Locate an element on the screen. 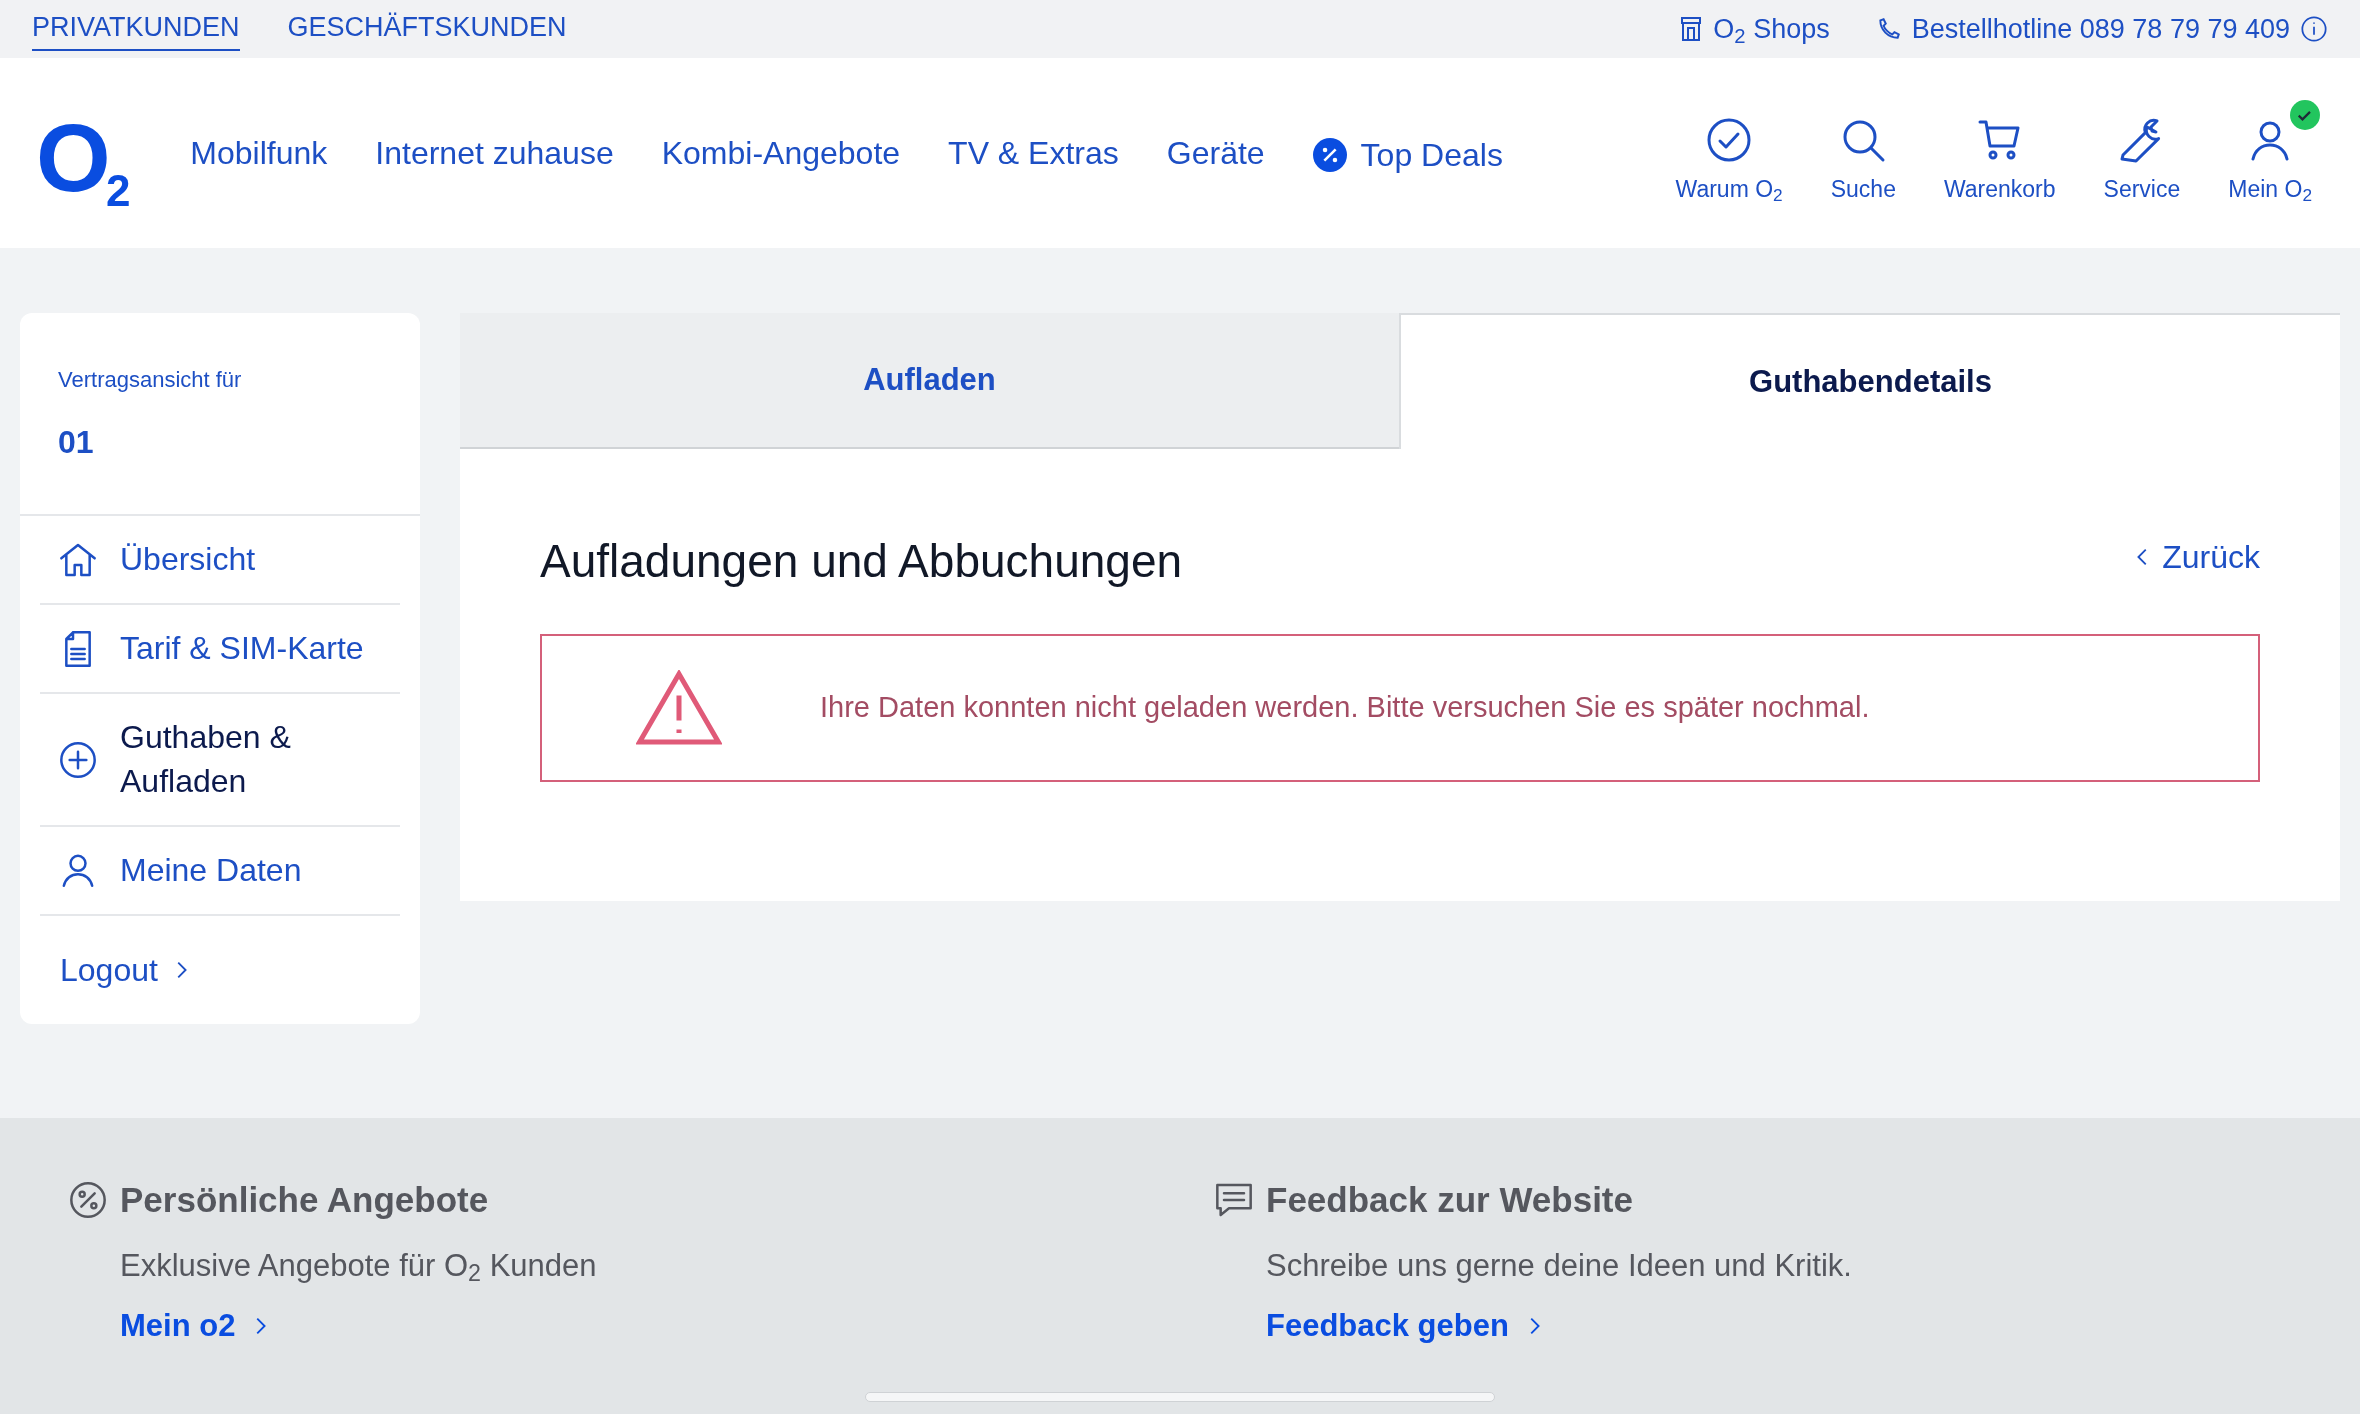 This screenshot has width=2360, height=1414. footer-link: Feedback geben is located at coordinates (1813, 1326).